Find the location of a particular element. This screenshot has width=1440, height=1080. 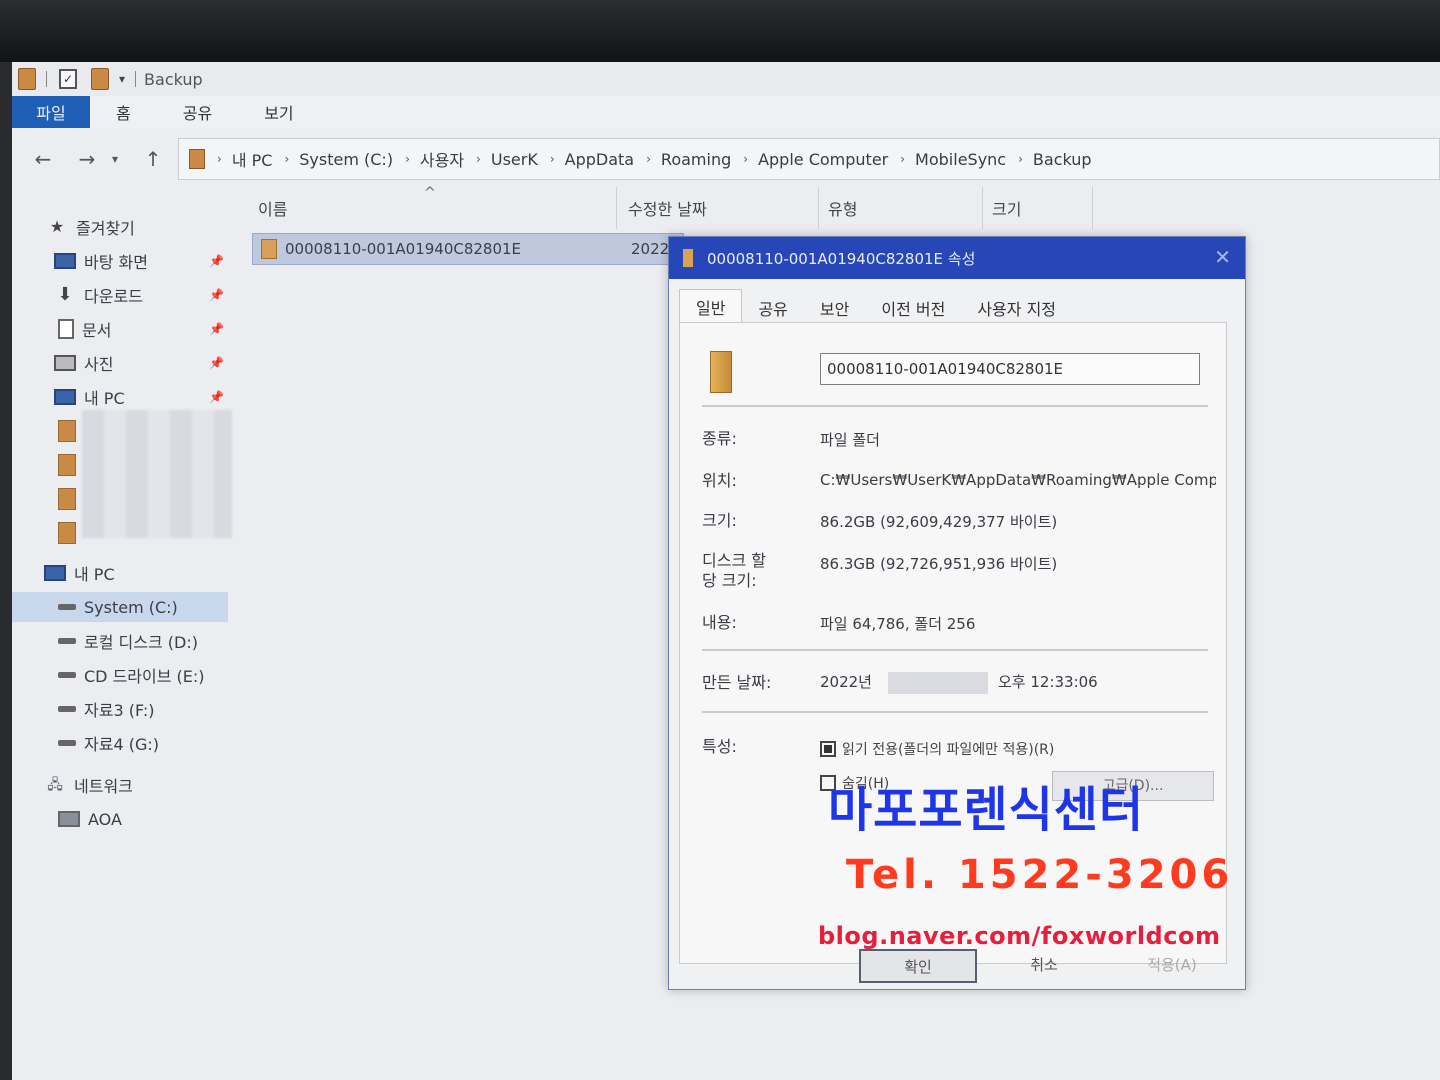

sidebar-item-system-c: System (C:) is located at coordinates (120, 607).